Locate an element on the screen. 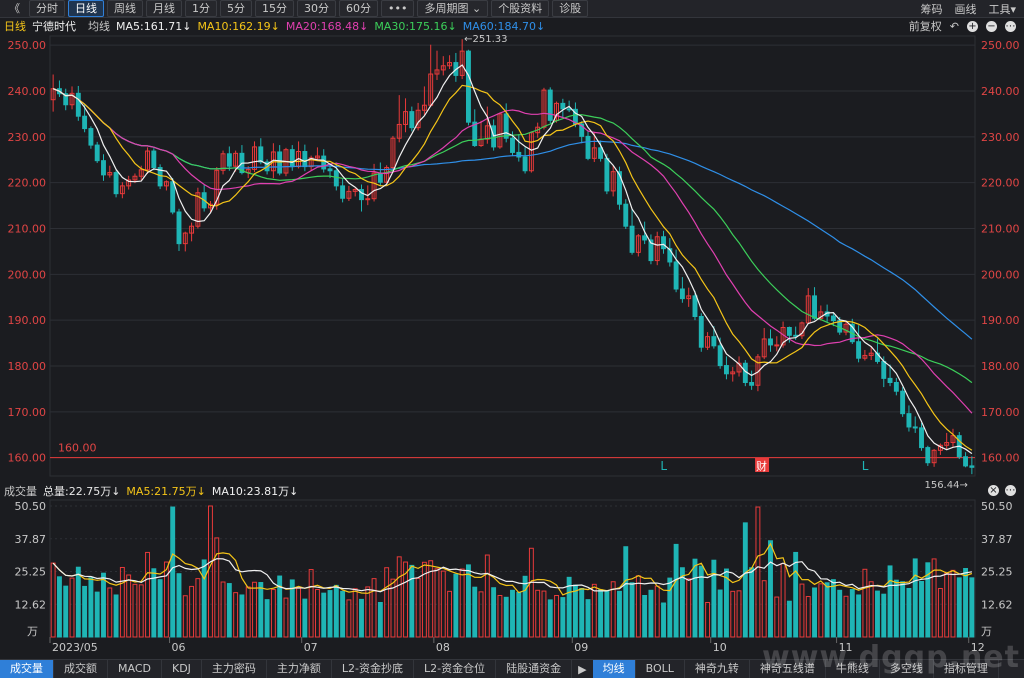  price-tick-right: 230.00 is located at coordinates (1000, 137).